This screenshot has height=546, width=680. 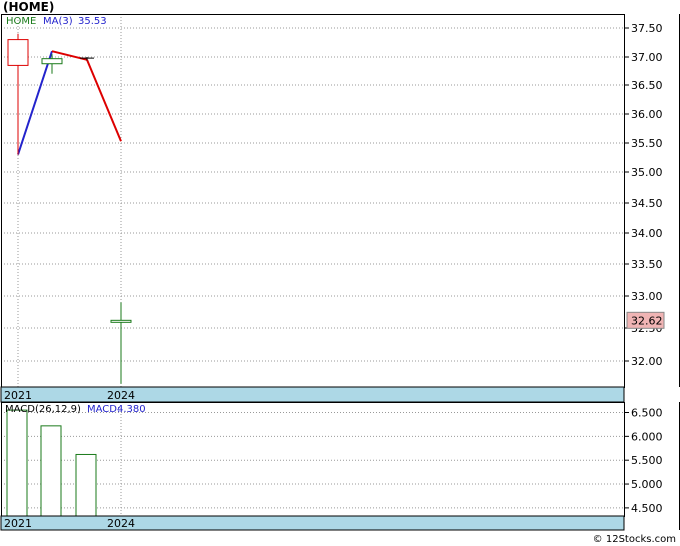 What do you see at coordinates (43, 409) in the screenshot?
I see `legend-macd-indicator: MACD(26,12,9)` at bounding box center [43, 409].